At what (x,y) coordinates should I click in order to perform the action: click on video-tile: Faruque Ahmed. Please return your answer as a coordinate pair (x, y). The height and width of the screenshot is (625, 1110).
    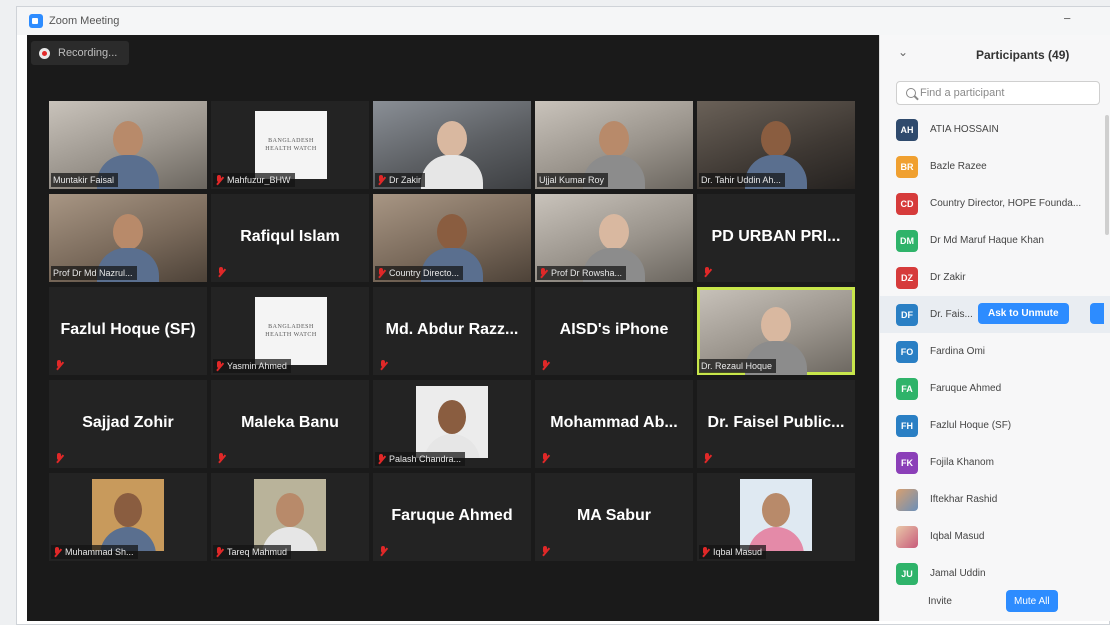
    Looking at the image, I should click on (452, 517).